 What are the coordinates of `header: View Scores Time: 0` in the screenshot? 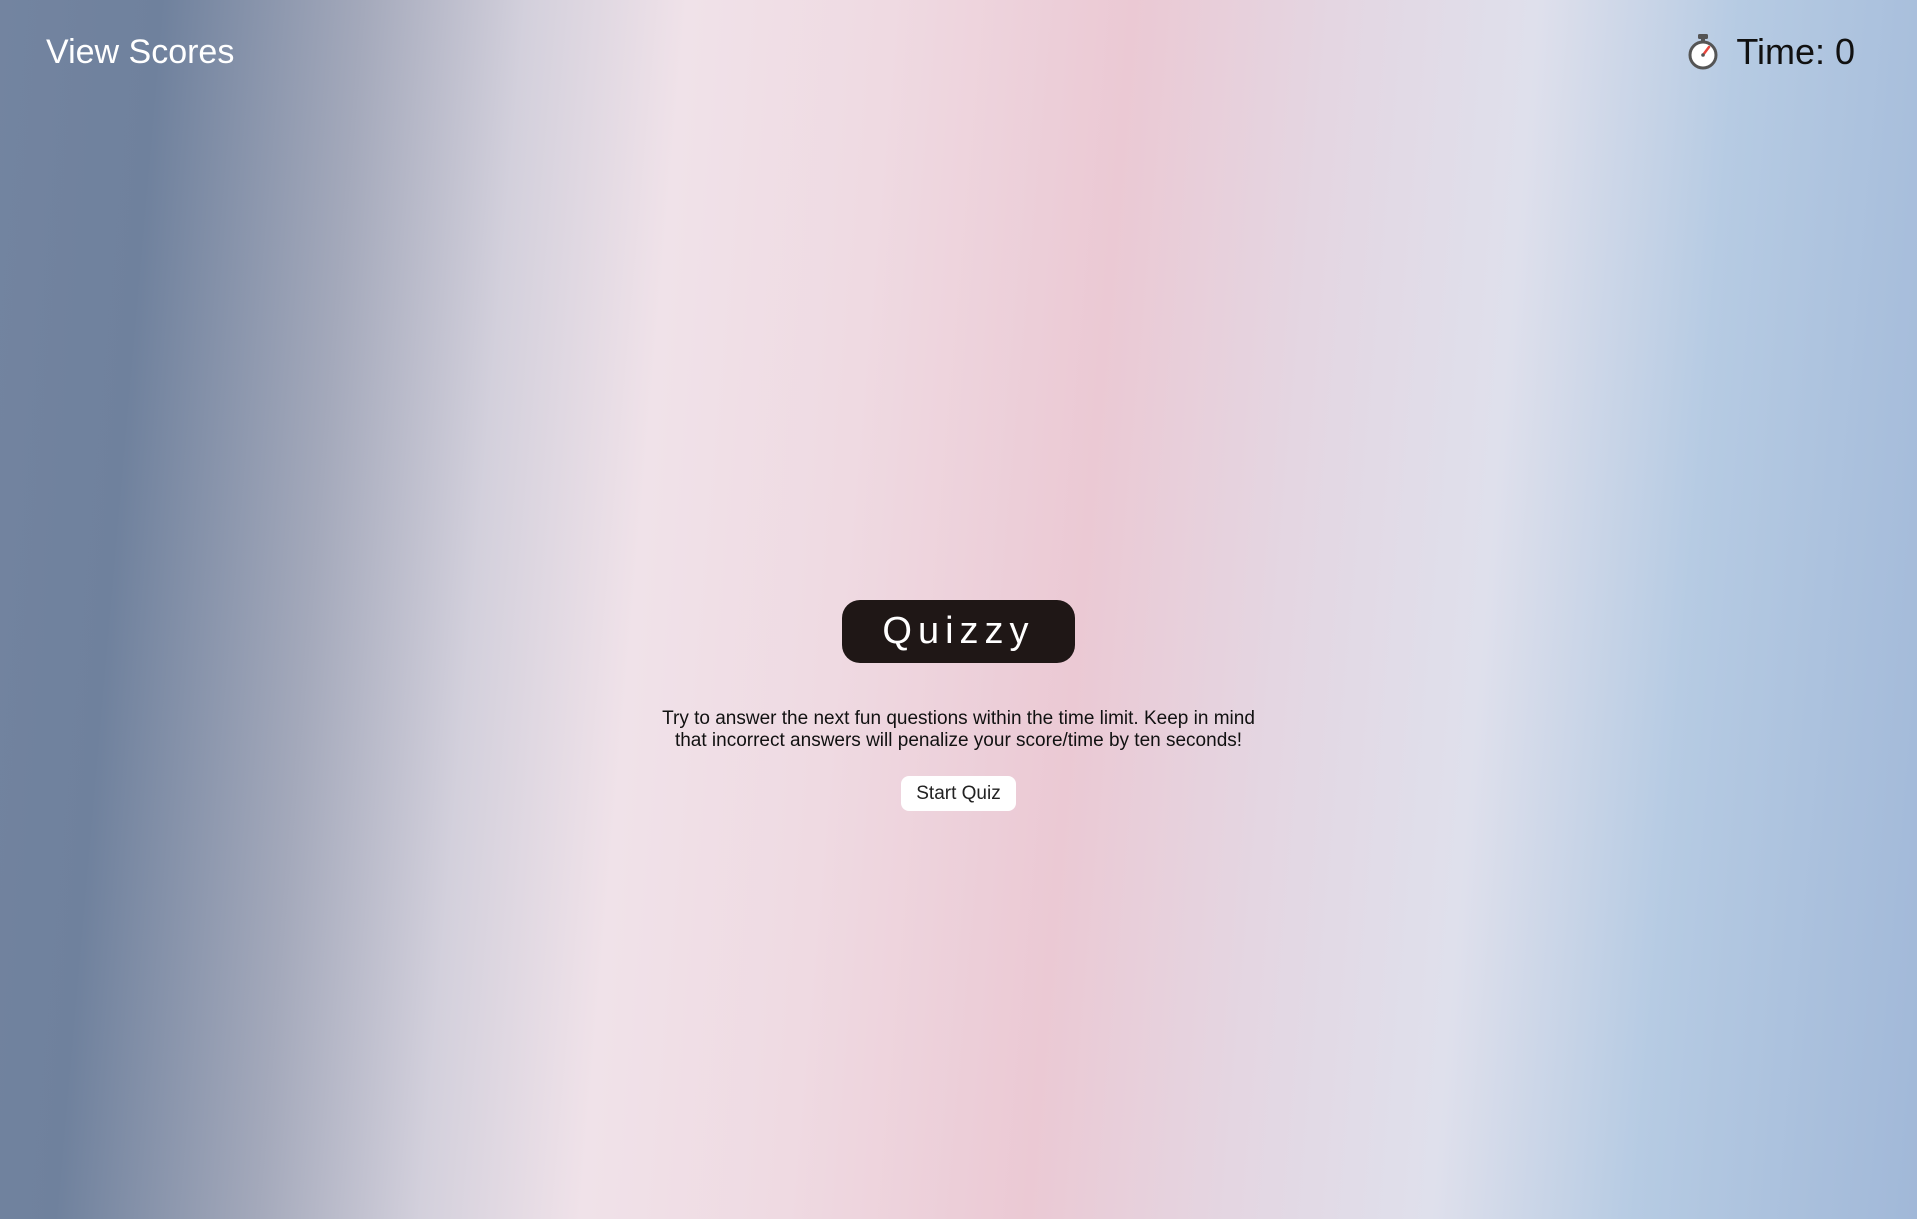 It's located at (958, 52).